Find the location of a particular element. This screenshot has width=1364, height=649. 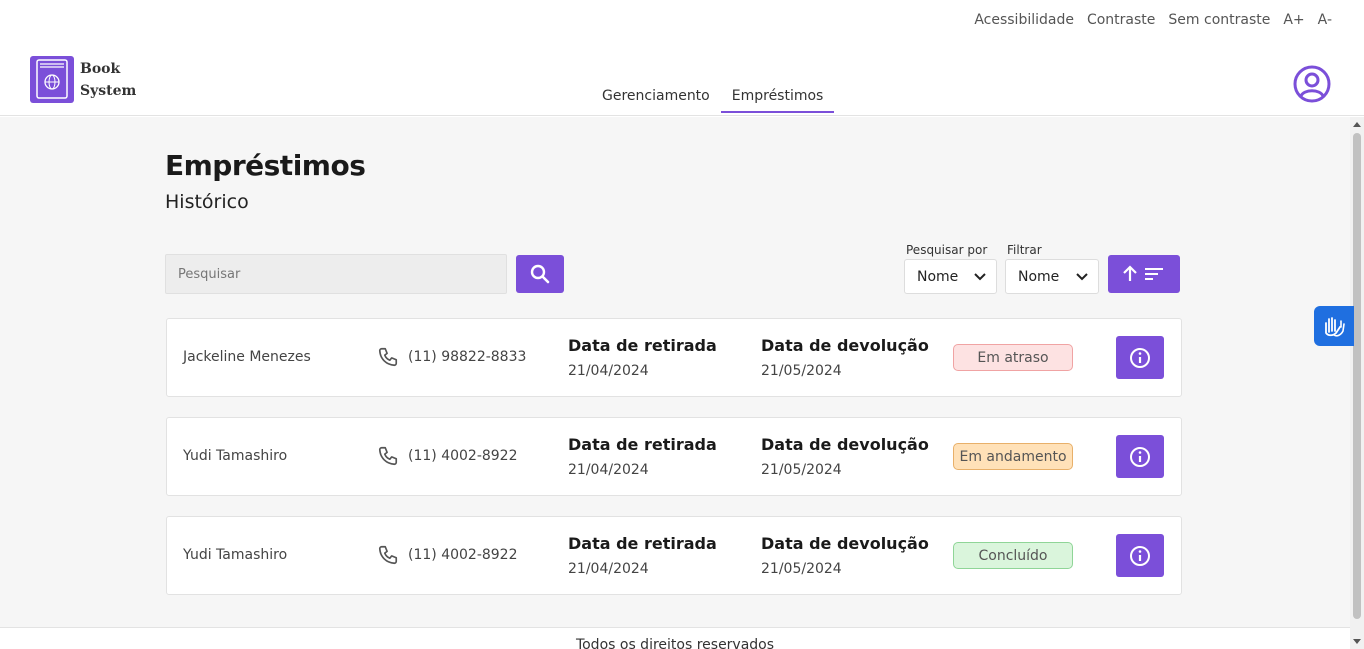

search-button is located at coordinates (540, 274).